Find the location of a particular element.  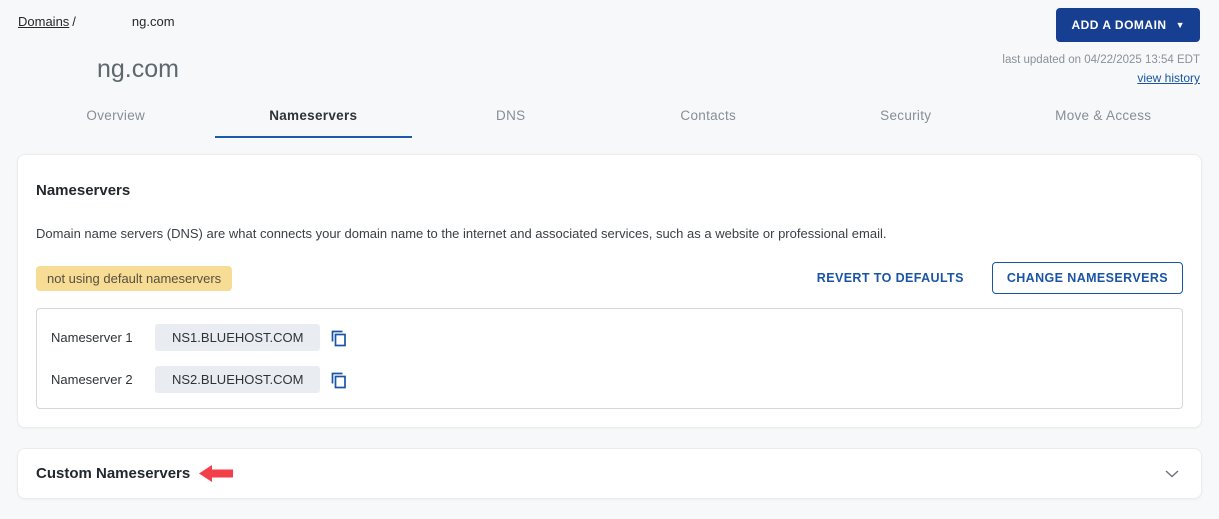

add-a-domain-label: ADD A DOMAIN is located at coordinates (1119, 25).